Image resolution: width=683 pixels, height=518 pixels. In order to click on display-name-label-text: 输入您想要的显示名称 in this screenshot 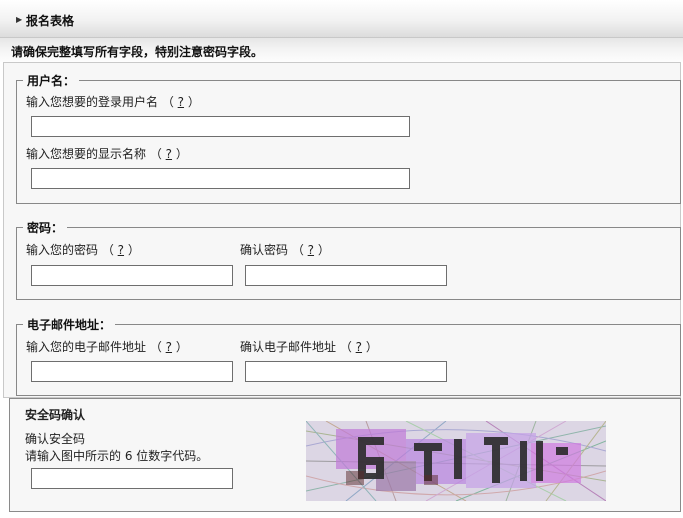, I will do `click(86, 154)`.